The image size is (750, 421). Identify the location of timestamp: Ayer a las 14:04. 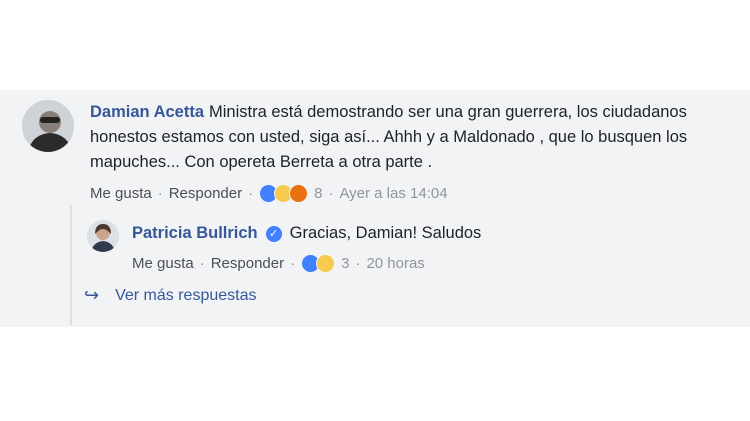
(393, 193).